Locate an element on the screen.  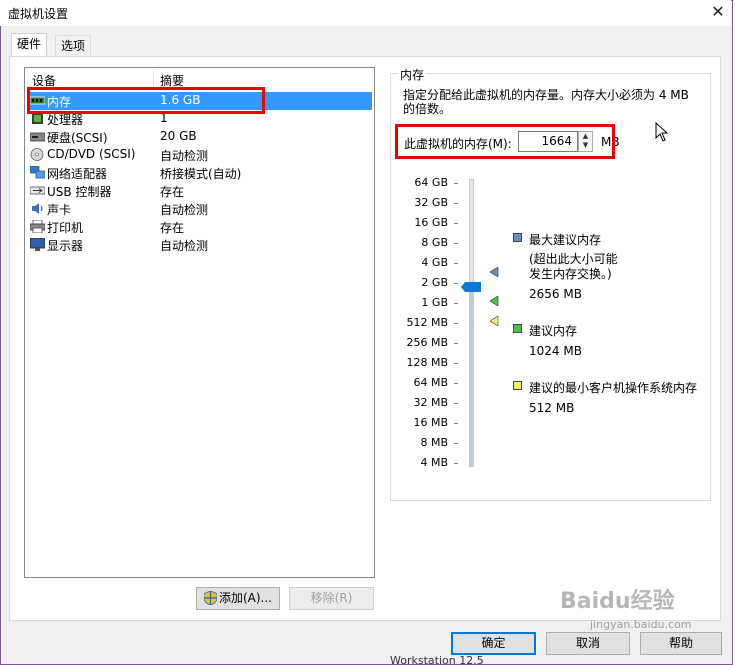
device-row-hard-disk: 硬盘(SCSI) 20 GB is located at coordinates (199, 137).